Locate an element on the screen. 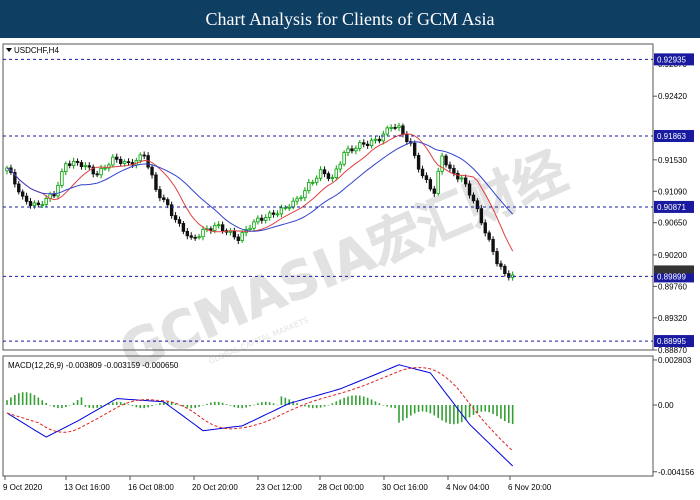 The width and height of the screenshot is (700, 500). macd-signal-line is located at coordinates (260, 409).